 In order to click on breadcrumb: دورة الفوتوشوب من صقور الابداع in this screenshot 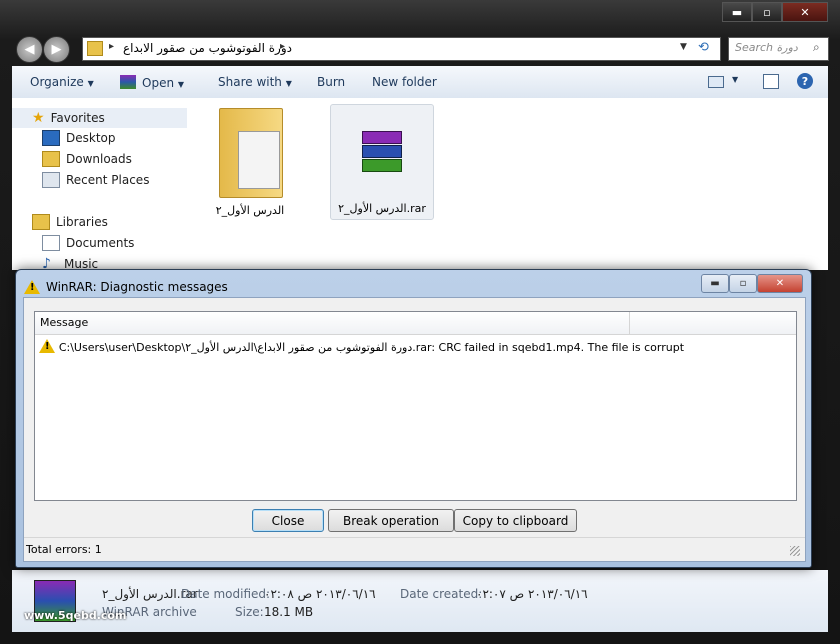, I will do `click(207, 48)`.